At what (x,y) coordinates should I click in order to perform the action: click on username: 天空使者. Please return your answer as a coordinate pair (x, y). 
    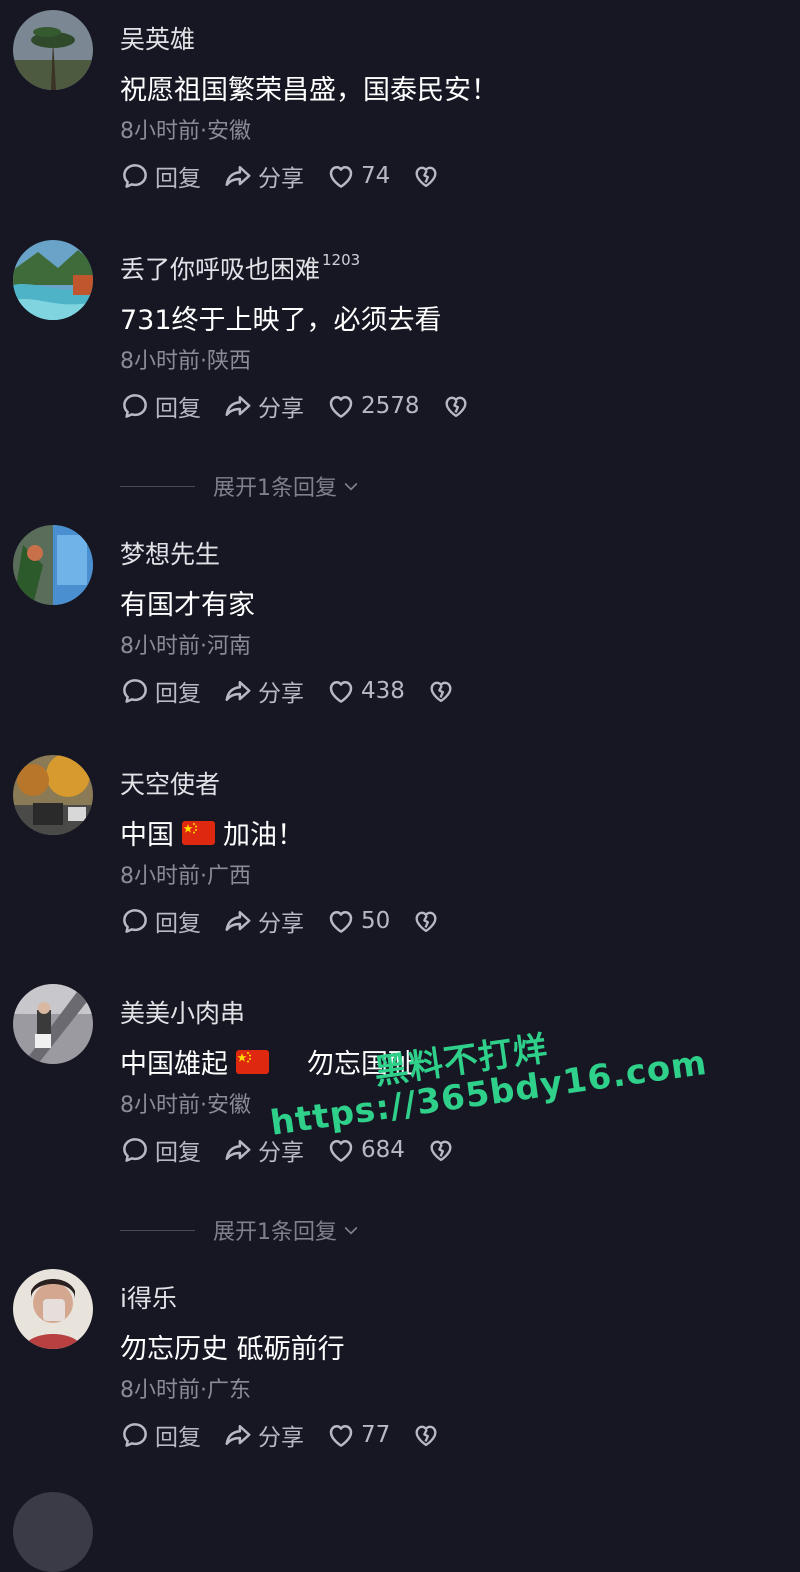
    Looking at the image, I should click on (170, 783).